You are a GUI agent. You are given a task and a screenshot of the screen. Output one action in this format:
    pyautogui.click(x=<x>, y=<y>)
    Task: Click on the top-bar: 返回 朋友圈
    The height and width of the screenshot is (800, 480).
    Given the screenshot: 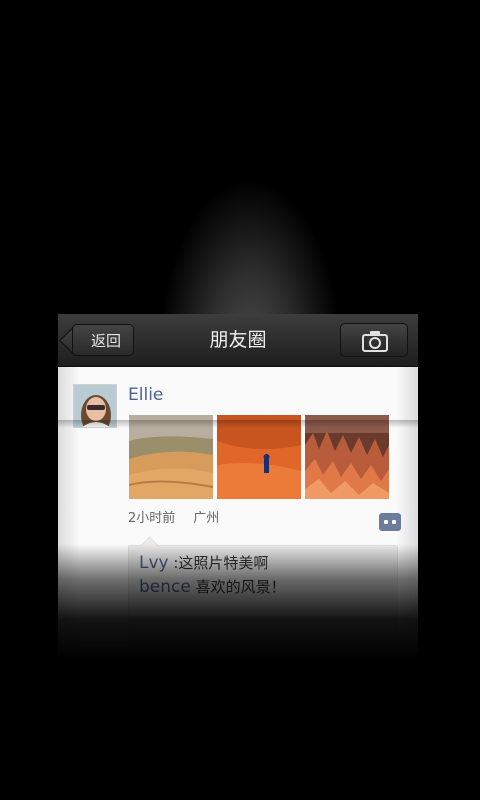 What is the action you would take?
    pyautogui.click(x=238, y=340)
    